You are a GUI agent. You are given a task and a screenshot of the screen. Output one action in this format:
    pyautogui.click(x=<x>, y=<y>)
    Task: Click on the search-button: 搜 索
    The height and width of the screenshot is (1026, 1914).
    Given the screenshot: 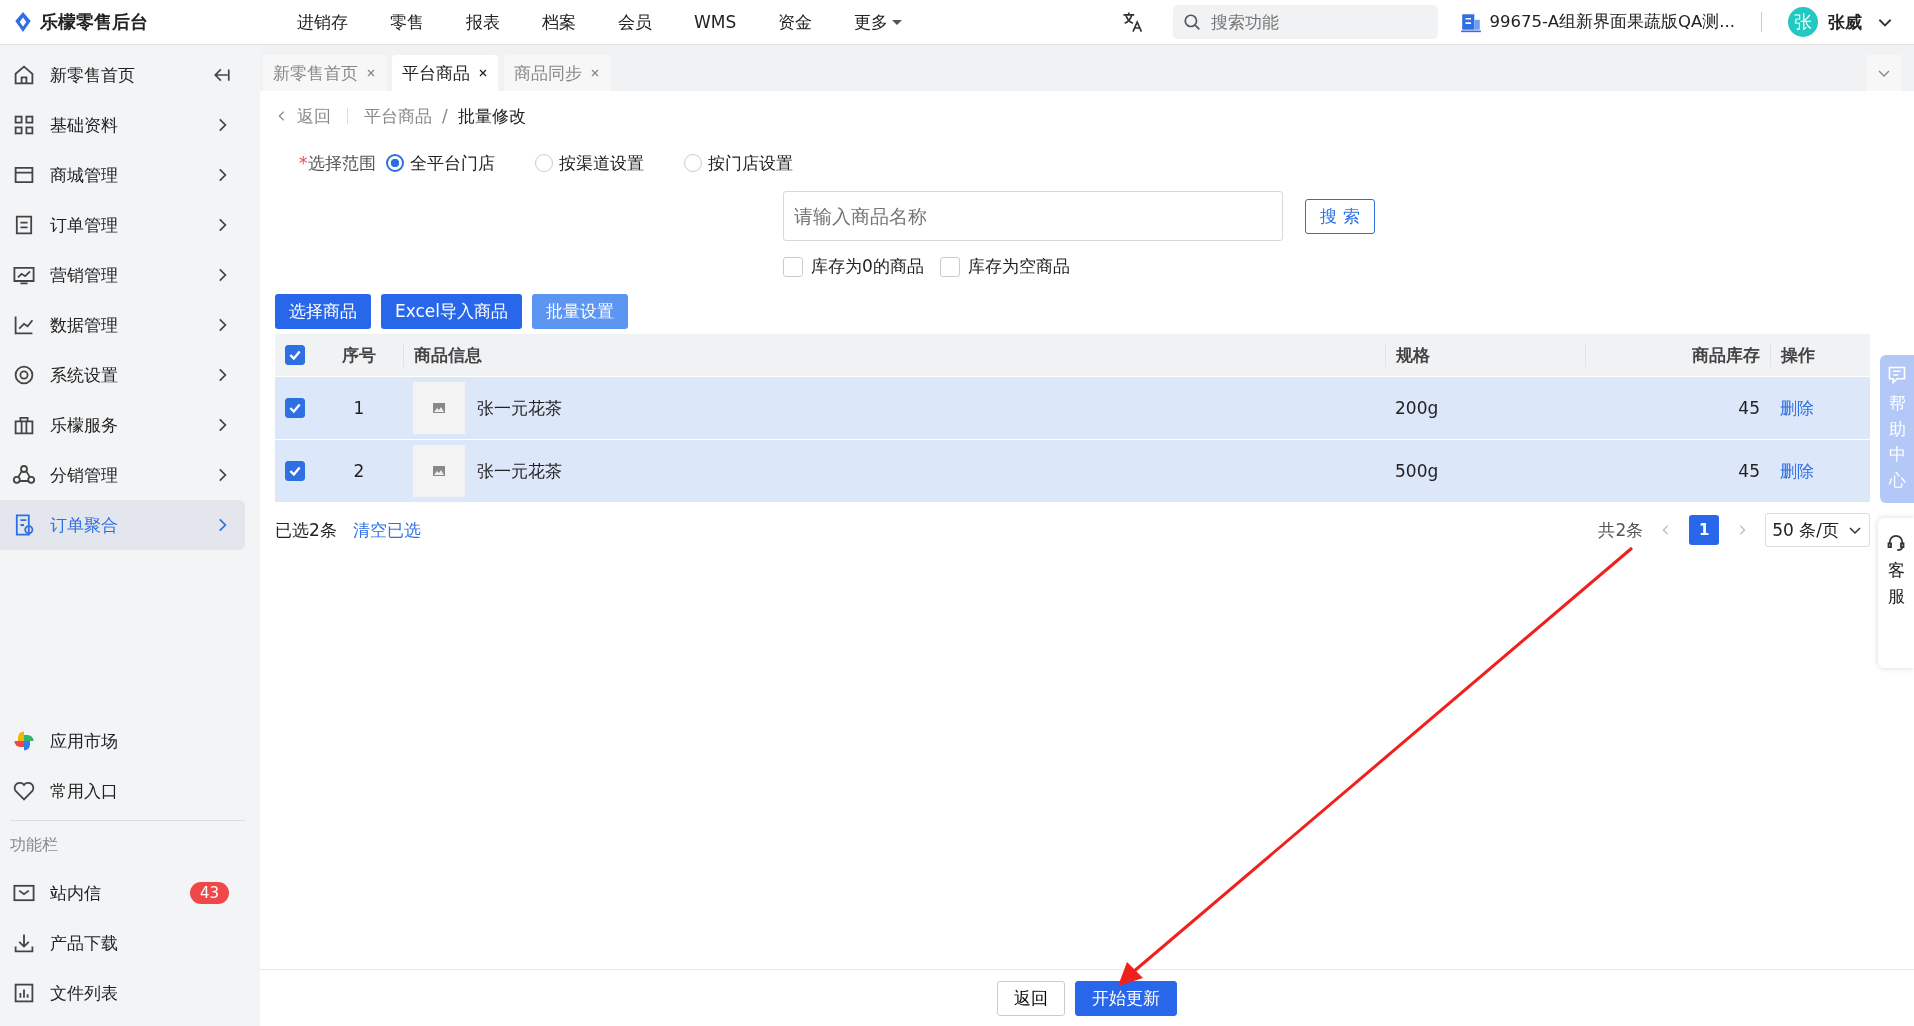 What is the action you would take?
    pyautogui.click(x=1340, y=216)
    